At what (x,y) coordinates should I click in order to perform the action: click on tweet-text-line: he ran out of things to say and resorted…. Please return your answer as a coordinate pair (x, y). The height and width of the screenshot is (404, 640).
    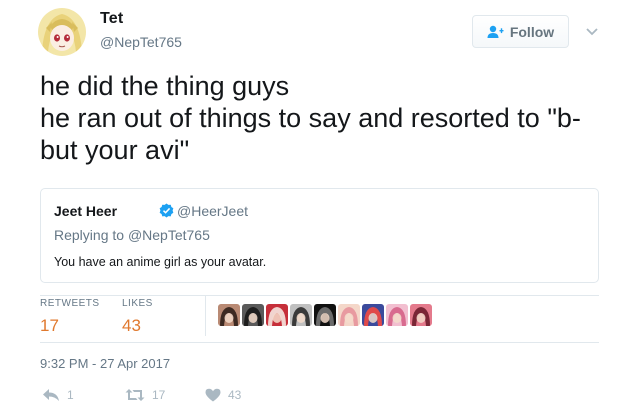
    Looking at the image, I should click on (310, 118).